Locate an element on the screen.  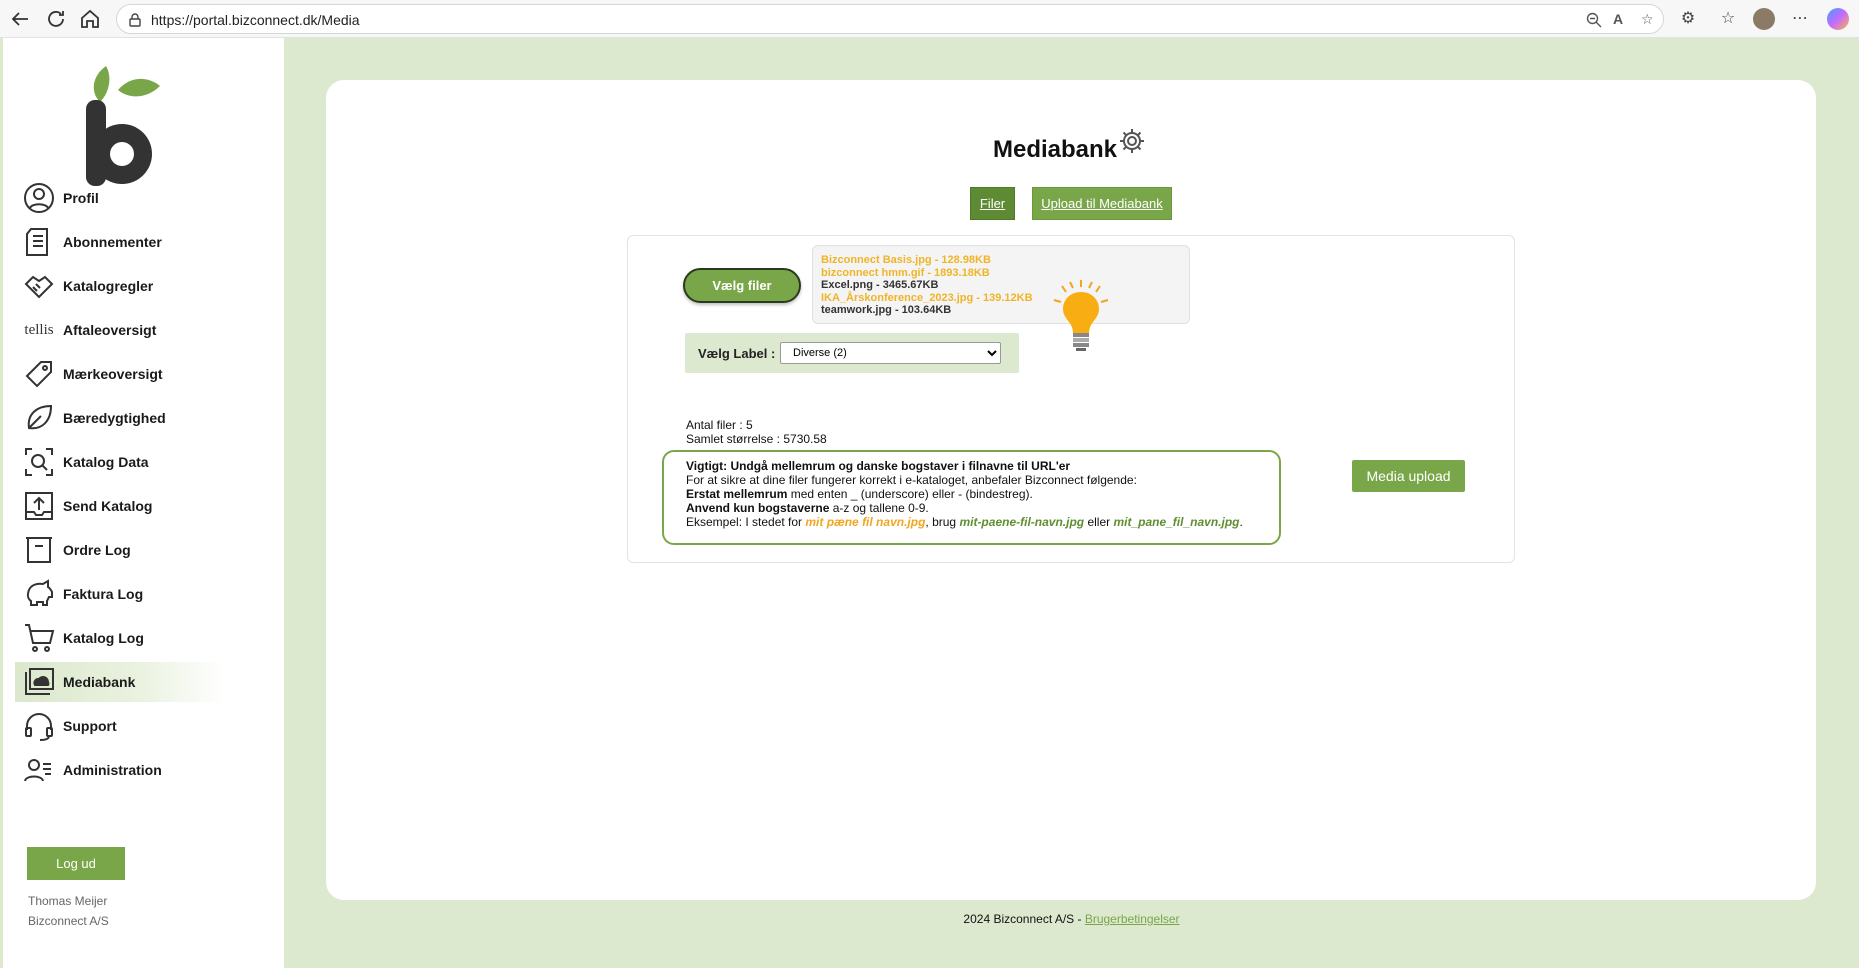
sidebar-item-profil: Profil is located at coordinates (120, 198).